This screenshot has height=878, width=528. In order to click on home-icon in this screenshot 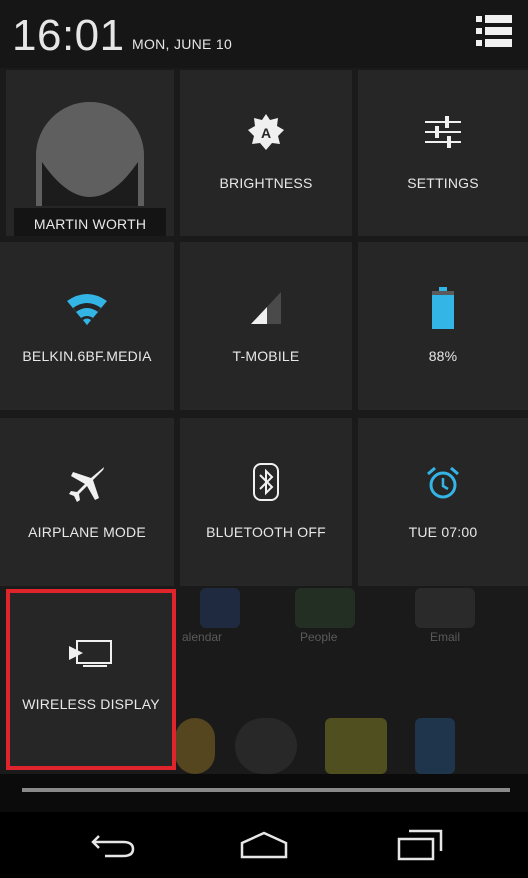, I will do `click(264, 845)`.